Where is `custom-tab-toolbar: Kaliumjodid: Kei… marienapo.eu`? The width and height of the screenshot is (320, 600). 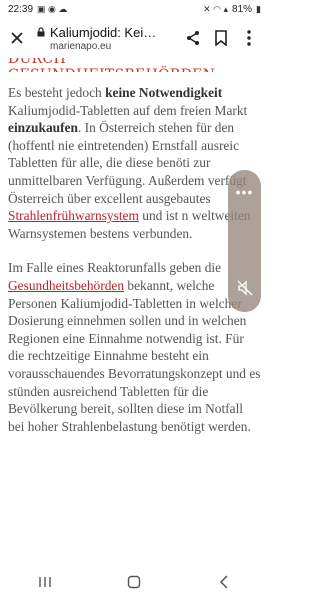
custom-tab-toolbar: Kaliumjodid: Kei… marienapo.eu is located at coordinates (134, 38).